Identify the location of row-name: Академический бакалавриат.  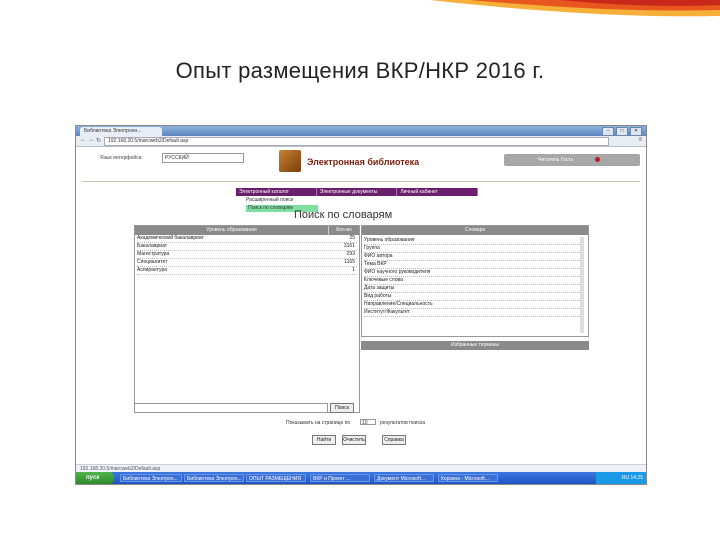
(170, 238).